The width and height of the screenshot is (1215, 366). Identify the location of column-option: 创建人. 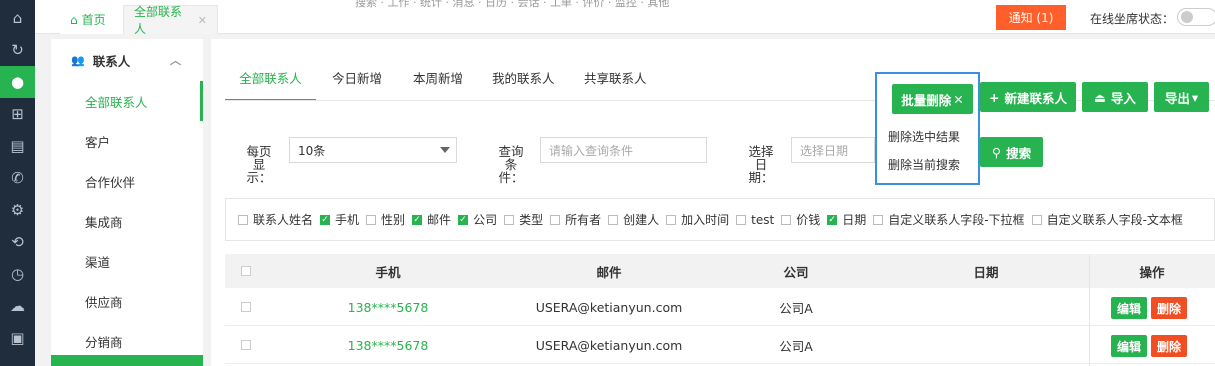
(633, 219).